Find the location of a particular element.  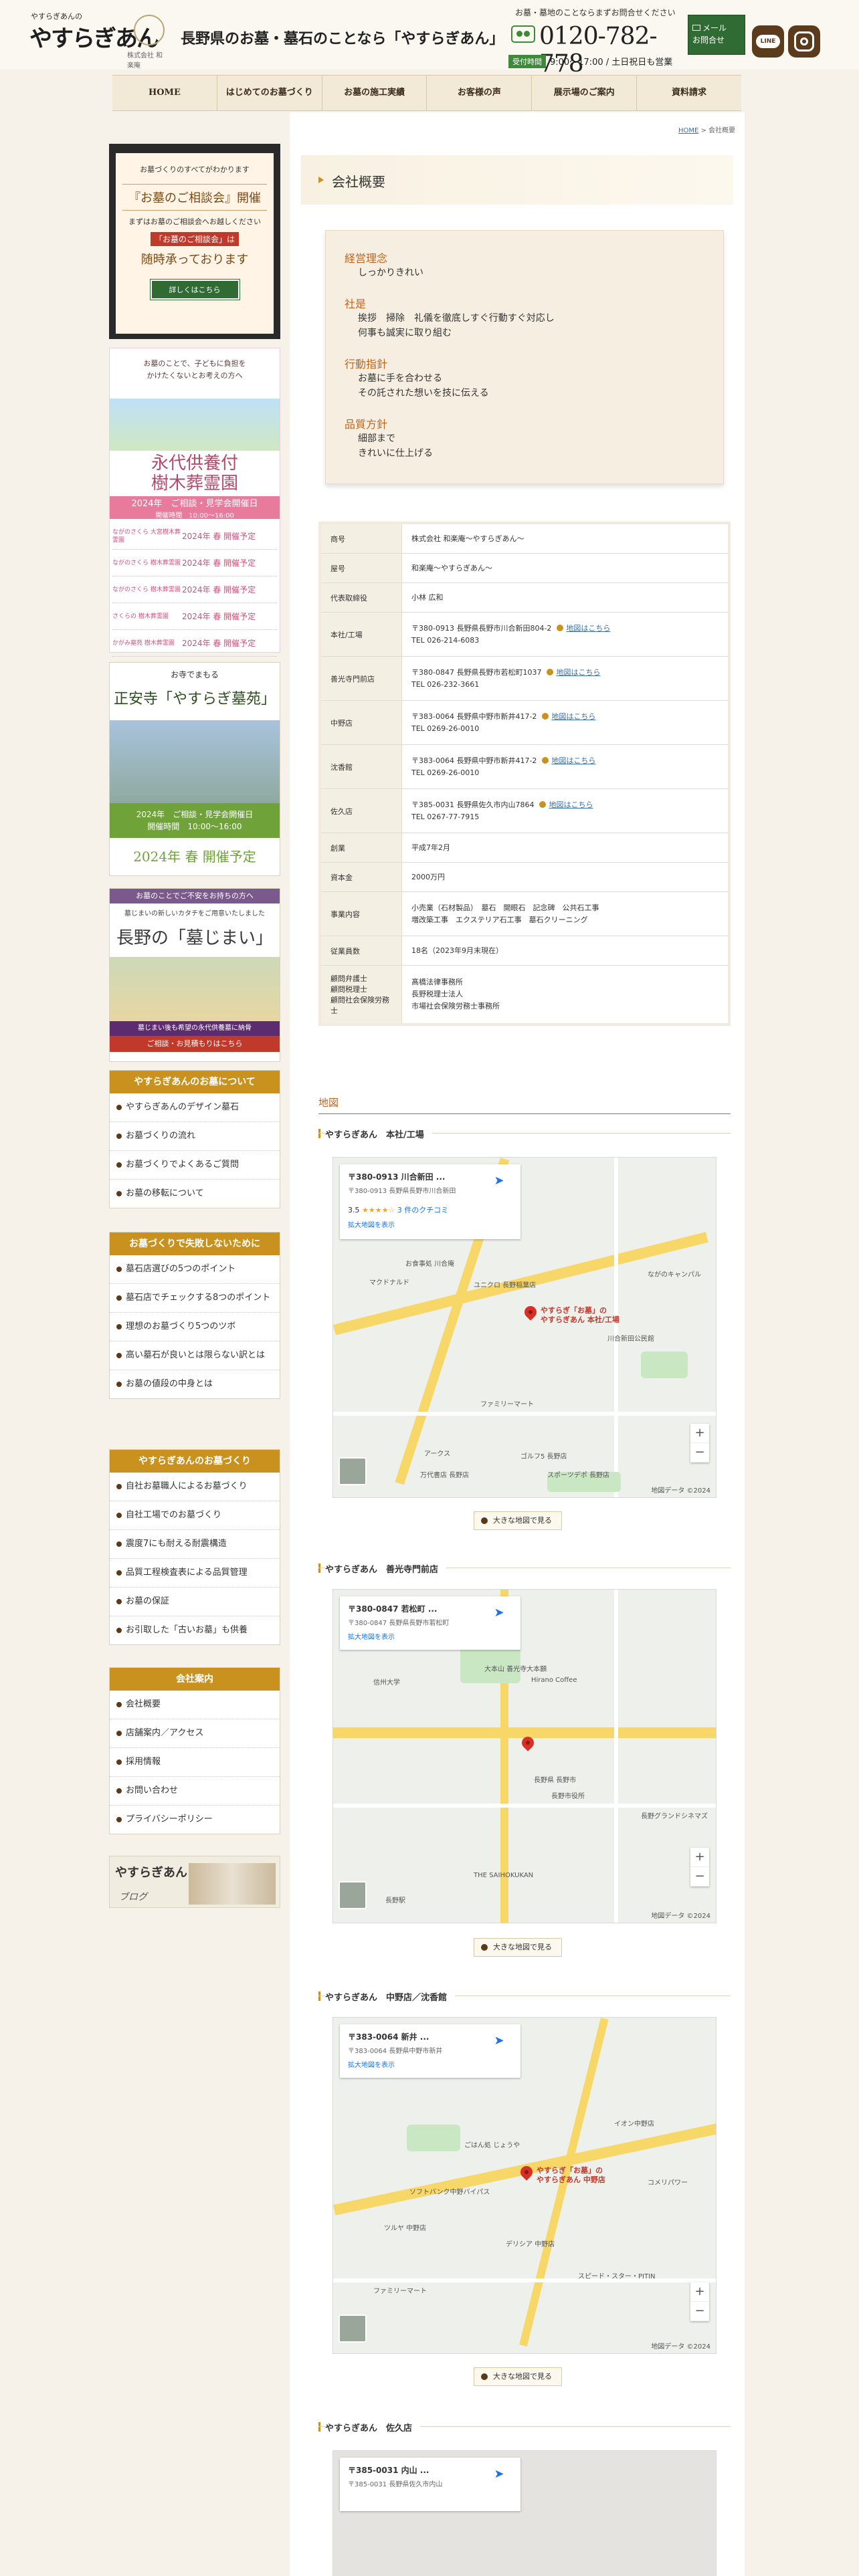

map-marker-icon is located at coordinates (560, 627).